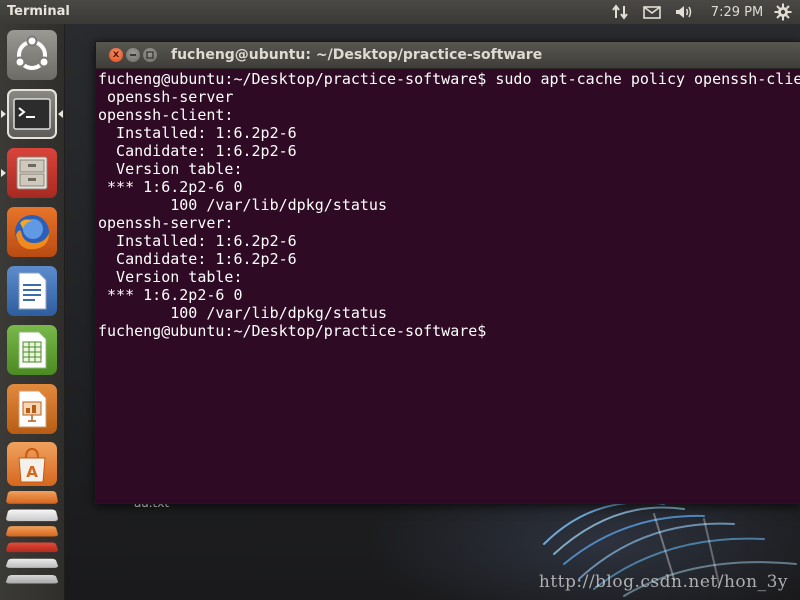 This screenshot has height=600, width=800. What do you see at coordinates (663, 582) in the screenshot?
I see `watermark-text: http://blog.csdn.net/hon_3y` at bounding box center [663, 582].